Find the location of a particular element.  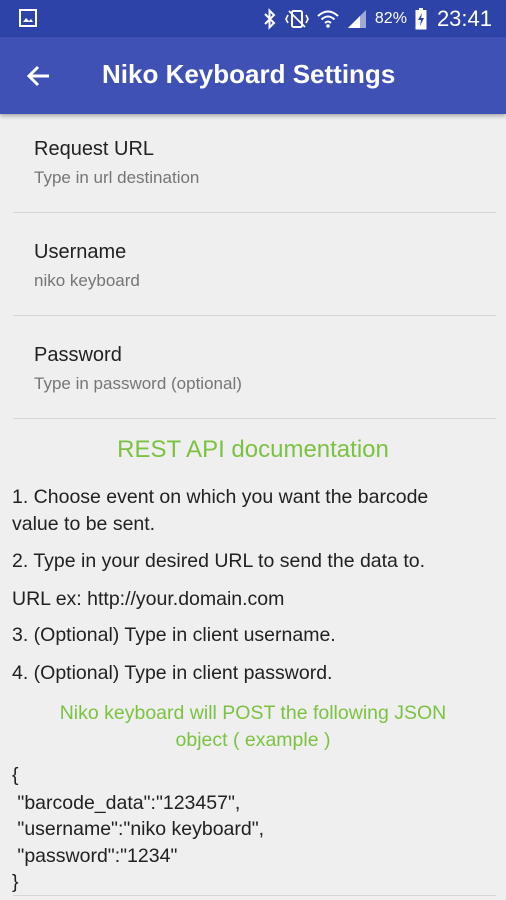

json-note-line-2: object ( example ) is located at coordinates (253, 740).